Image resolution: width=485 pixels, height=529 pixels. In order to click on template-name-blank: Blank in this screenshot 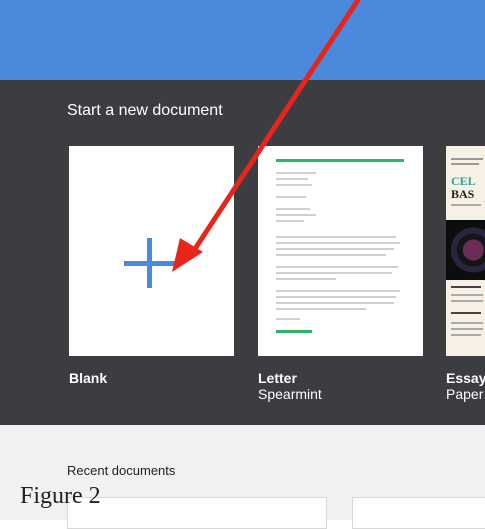, I will do `click(88, 378)`.